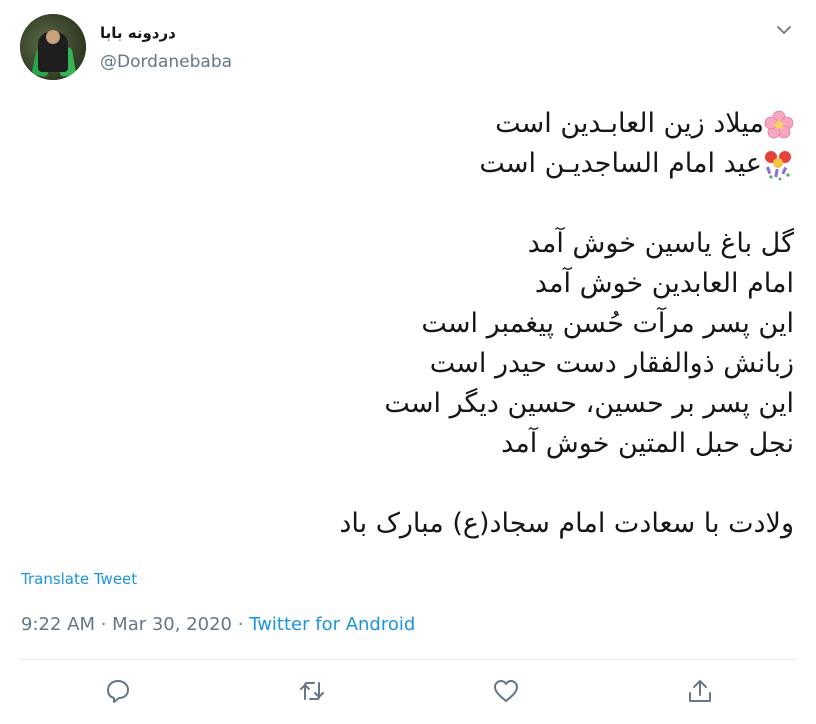 This screenshot has width=816, height=724. Describe the element at coordinates (506, 691) in the screenshot. I see `like-icon` at that location.